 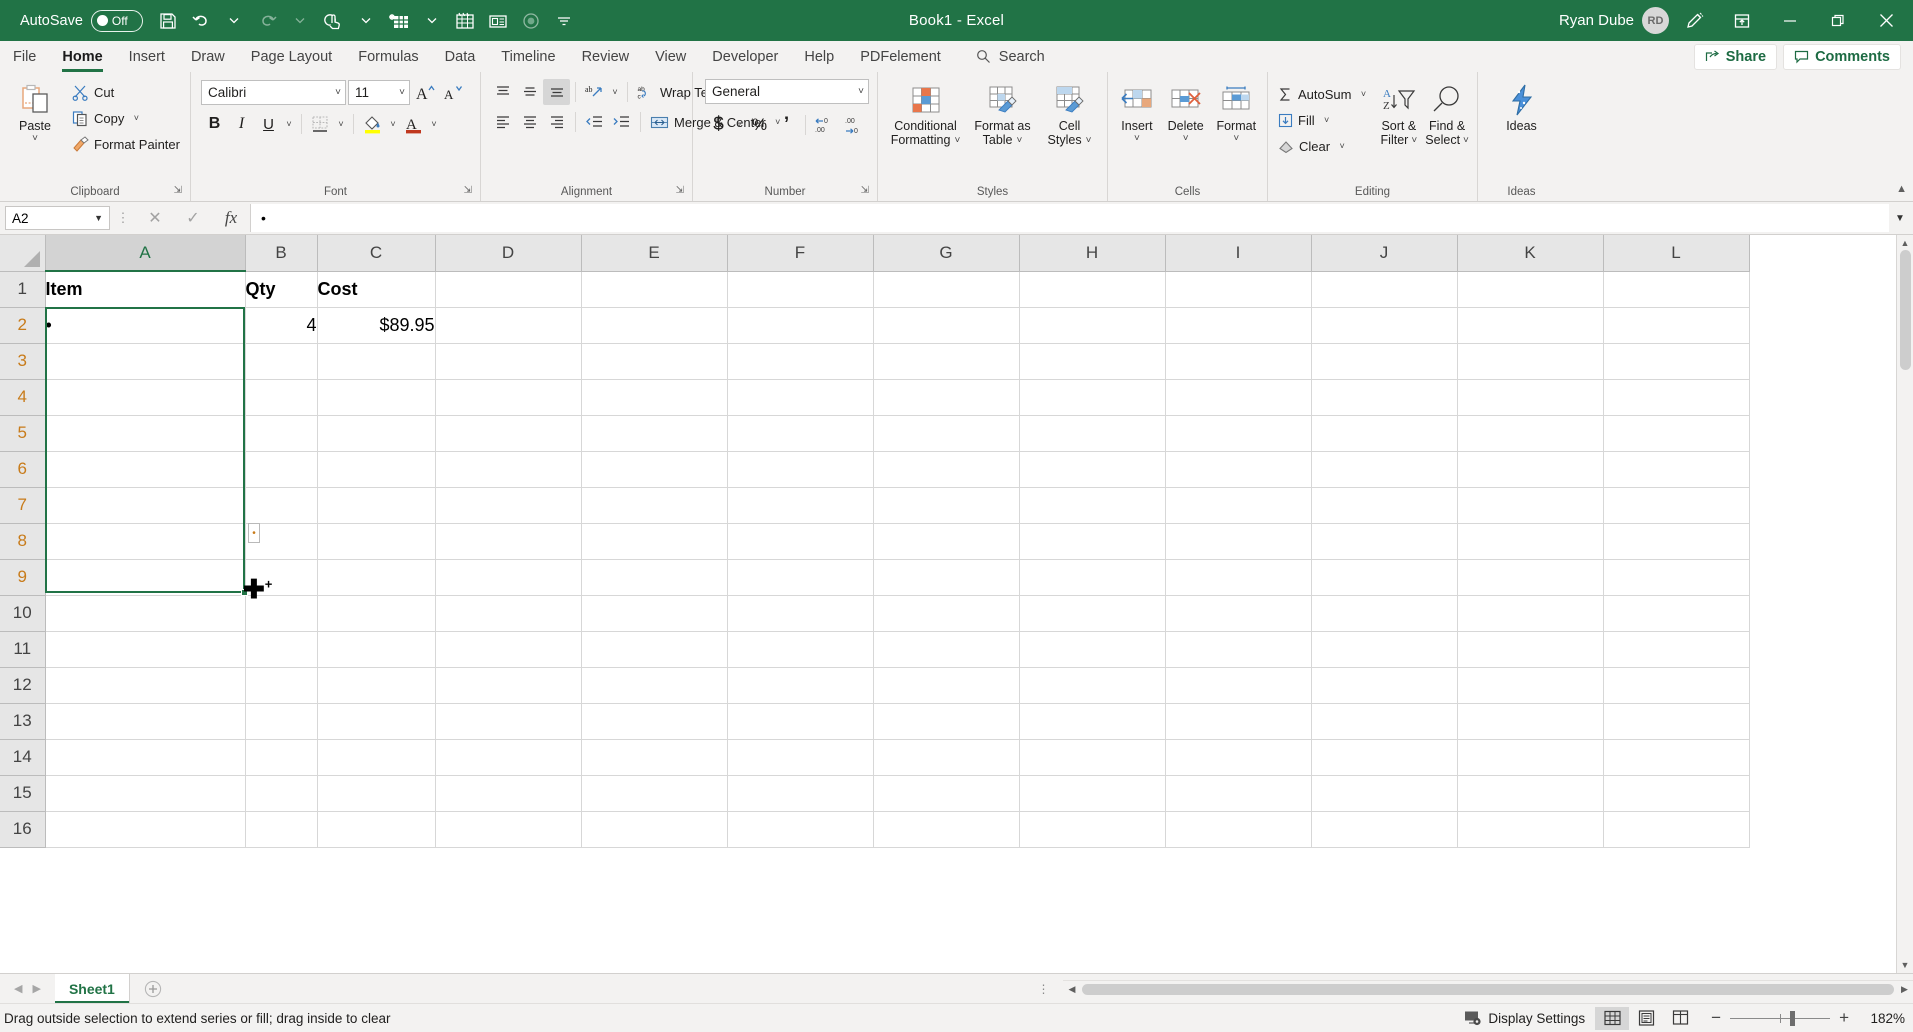 I want to click on cell-G5, so click(x=946, y=433).